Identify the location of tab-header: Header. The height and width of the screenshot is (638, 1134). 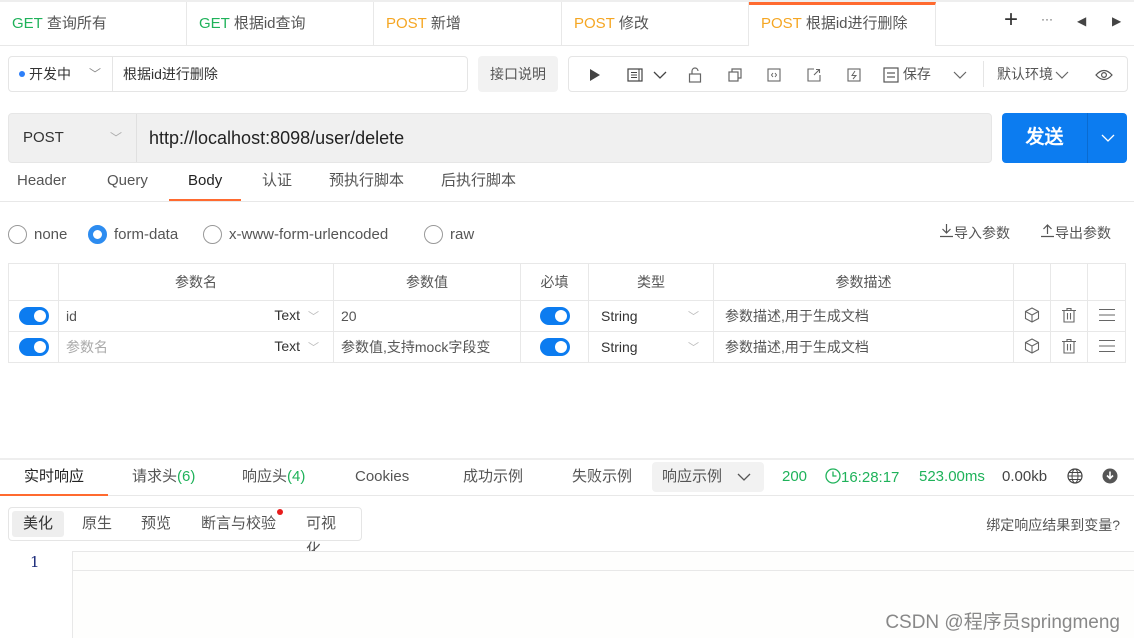
(41, 183).